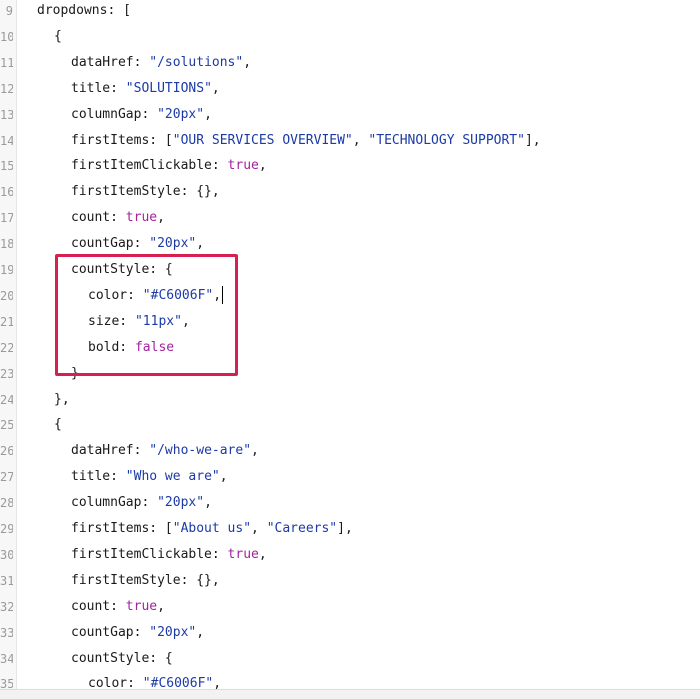 This screenshot has height=699, width=700. What do you see at coordinates (6, 606) in the screenshot?
I see `line-number: 32` at bounding box center [6, 606].